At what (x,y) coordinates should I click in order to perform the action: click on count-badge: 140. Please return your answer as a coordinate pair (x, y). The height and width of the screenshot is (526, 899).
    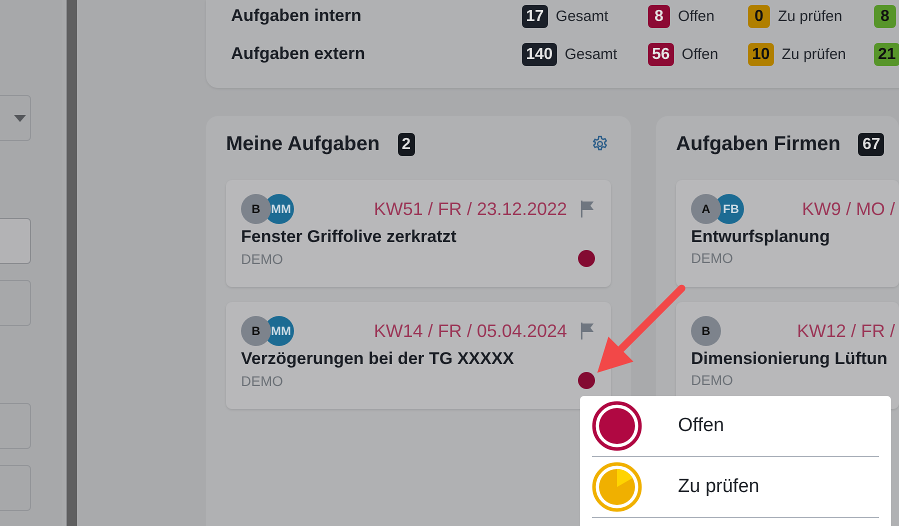
    Looking at the image, I should click on (539, 54).